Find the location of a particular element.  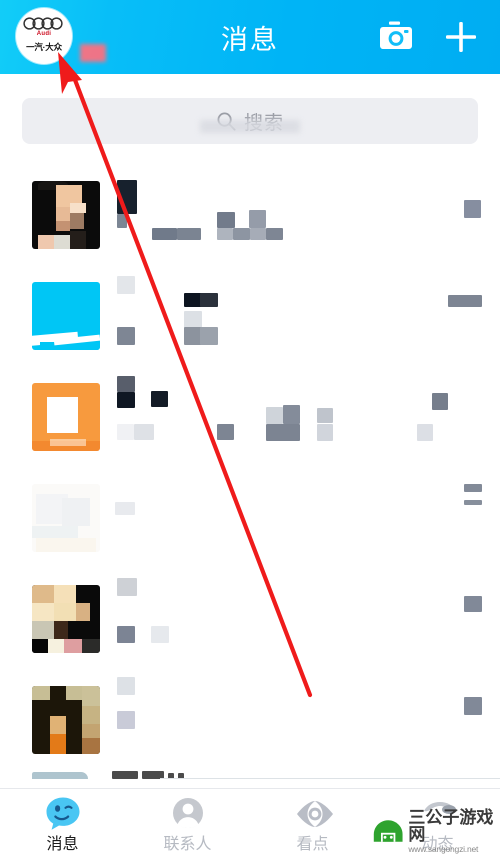

eye-icon is located at coordinates (313, 814).